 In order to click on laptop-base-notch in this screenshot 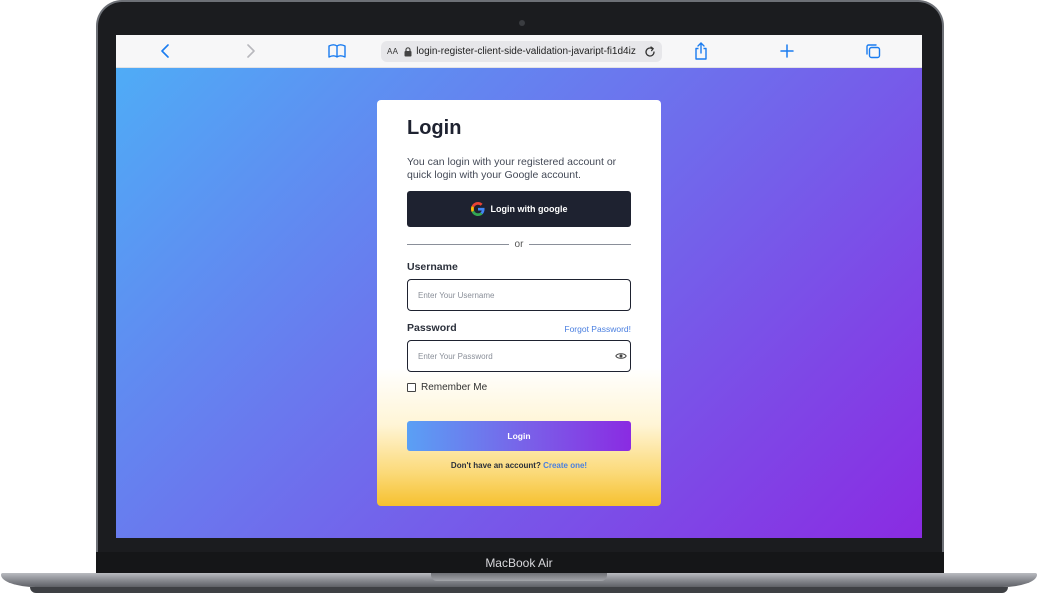, I will do `click(519, 577)`.